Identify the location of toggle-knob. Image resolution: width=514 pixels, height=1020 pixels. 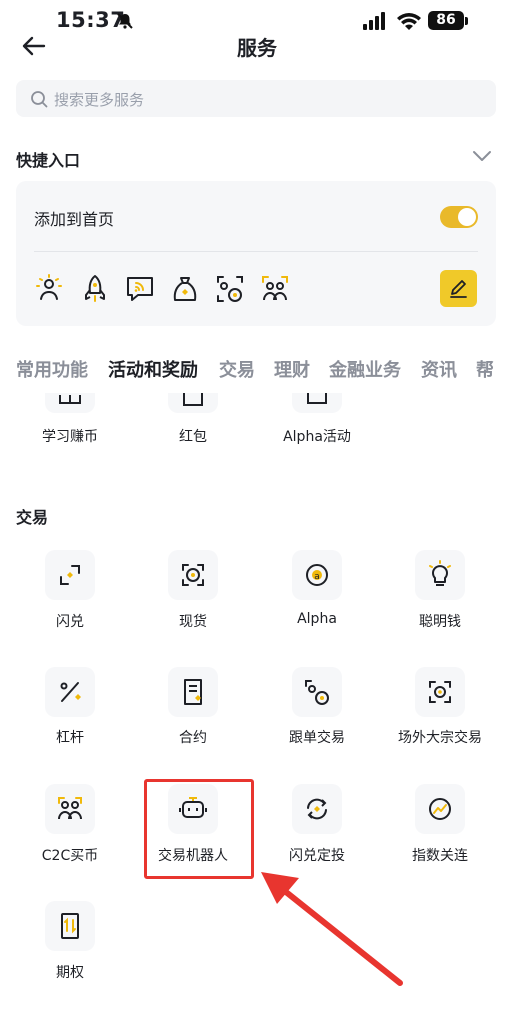
(467, 217).